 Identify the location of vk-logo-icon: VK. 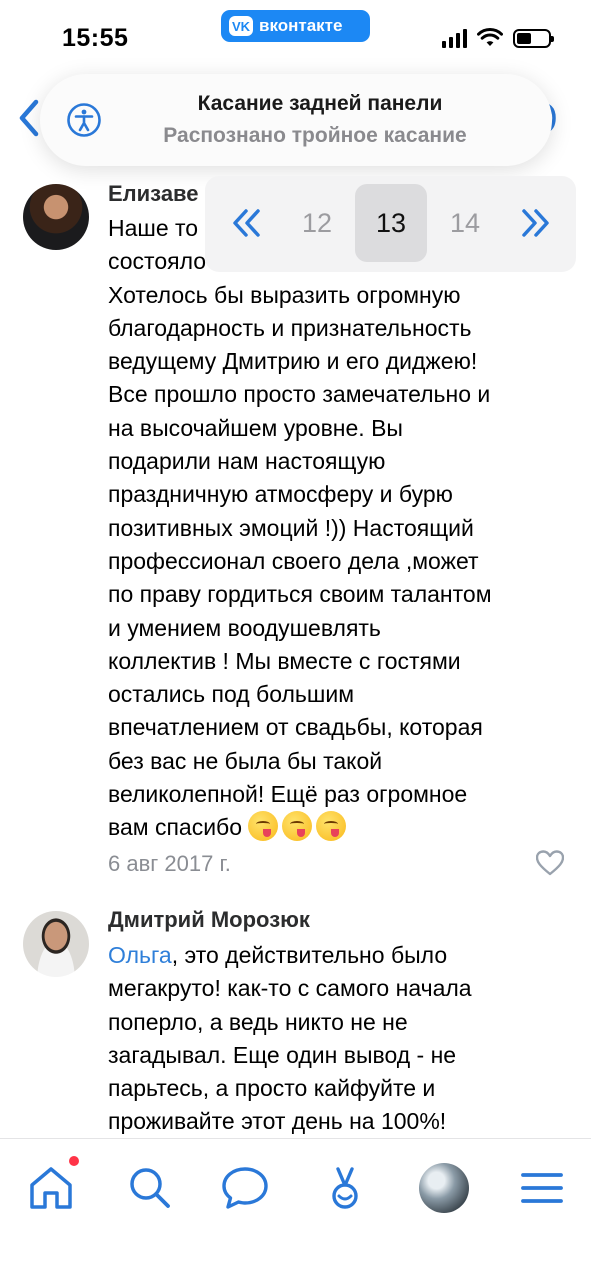
(241, 26).